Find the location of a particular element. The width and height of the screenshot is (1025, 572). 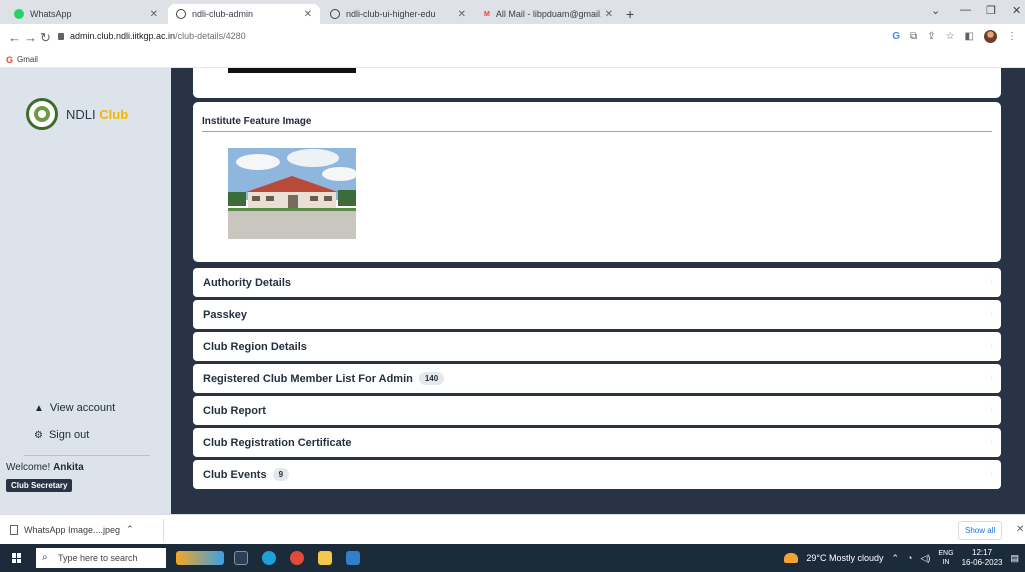

tab-search-icon: ⌄ is located at coordinates (935, 10).